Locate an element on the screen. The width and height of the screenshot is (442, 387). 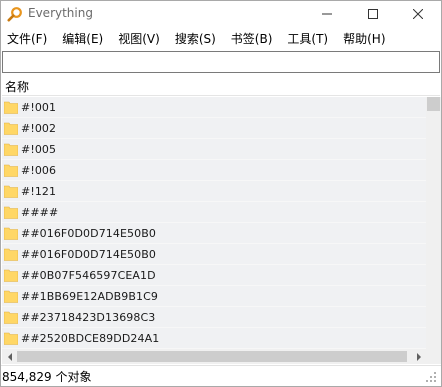
column-header-name: 名称 is located at coordinates (17, 87).